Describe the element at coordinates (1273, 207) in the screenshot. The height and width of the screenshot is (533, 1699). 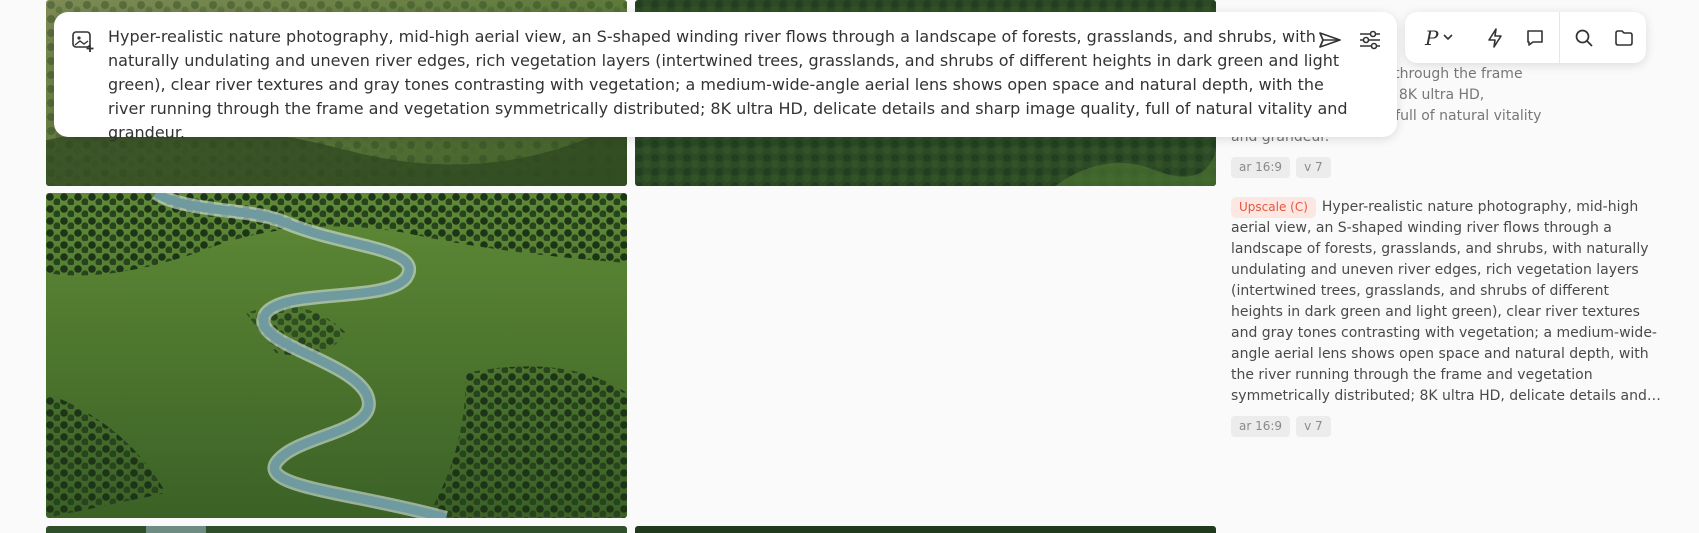
I see `upscale-badge: Upscale (C)` at that location.